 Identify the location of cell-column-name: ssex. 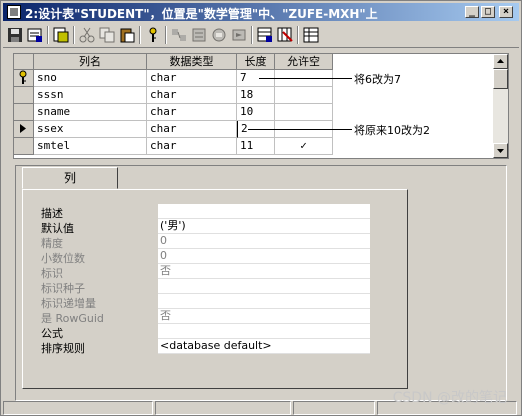
(90, 129).